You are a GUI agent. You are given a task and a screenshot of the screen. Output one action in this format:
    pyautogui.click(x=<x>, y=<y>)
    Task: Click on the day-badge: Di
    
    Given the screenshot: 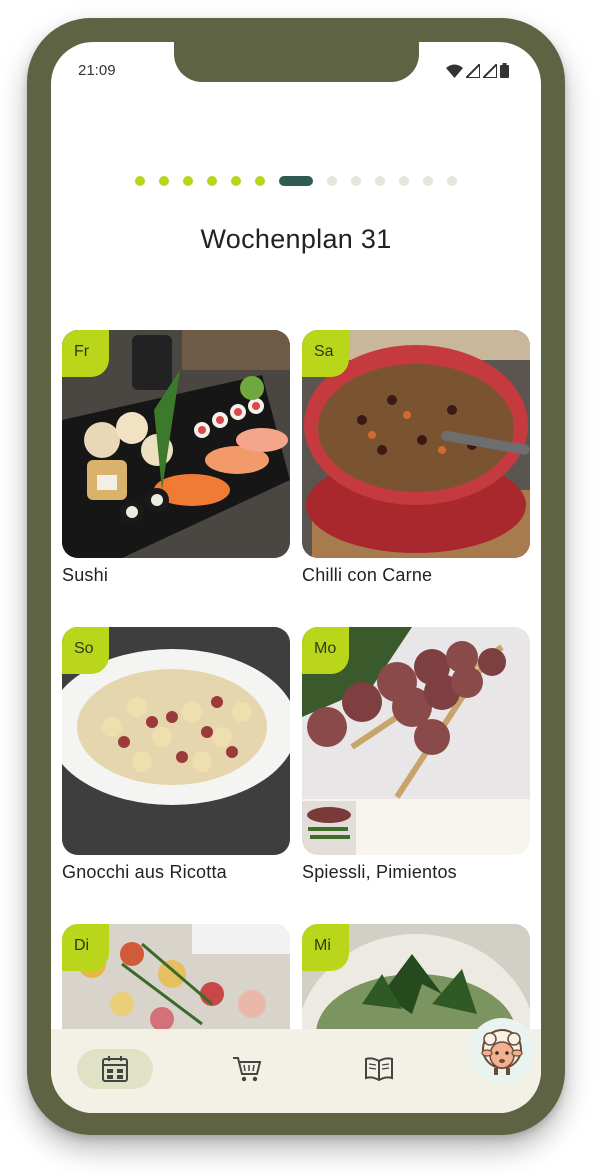 What is the action you would take?
    pyautogui.click(x=85, y=947)
    